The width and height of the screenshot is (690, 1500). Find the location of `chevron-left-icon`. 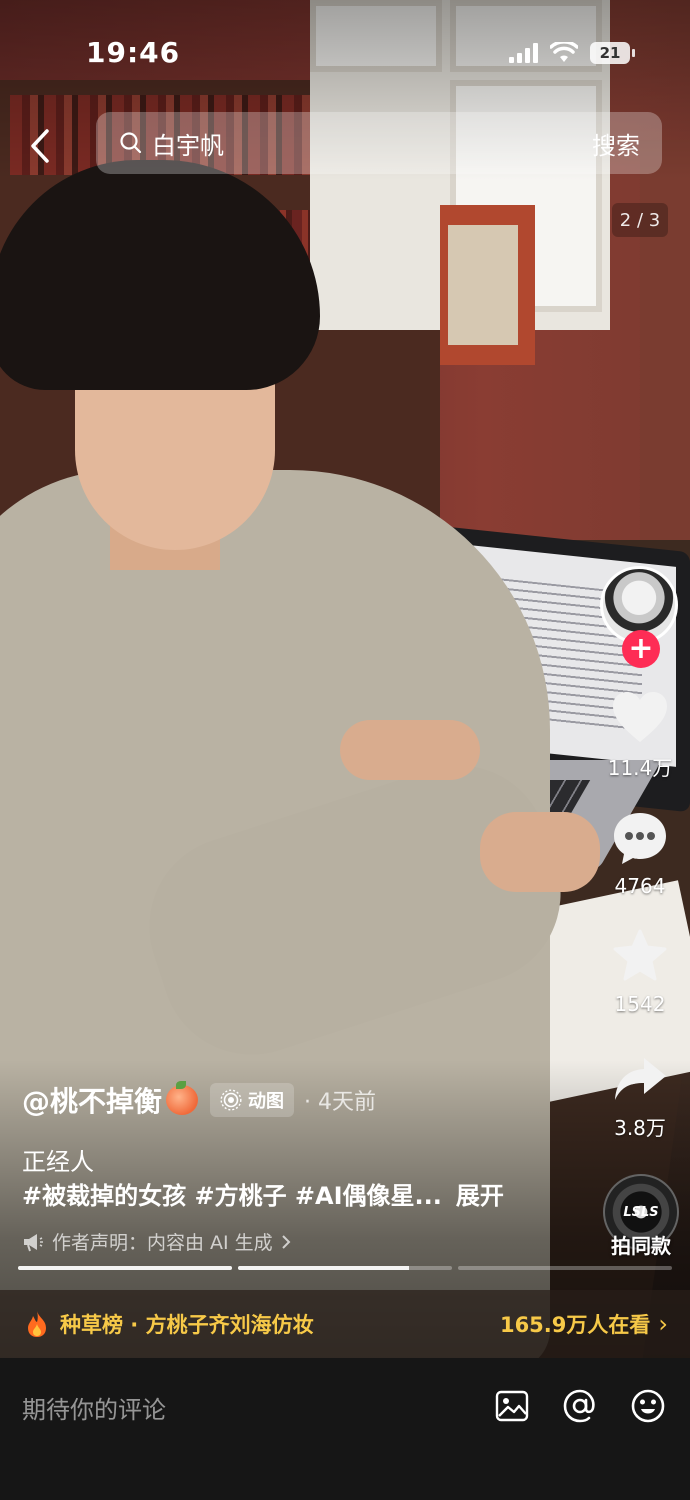

chevron-left-icon is located at coordinates (40, 146).